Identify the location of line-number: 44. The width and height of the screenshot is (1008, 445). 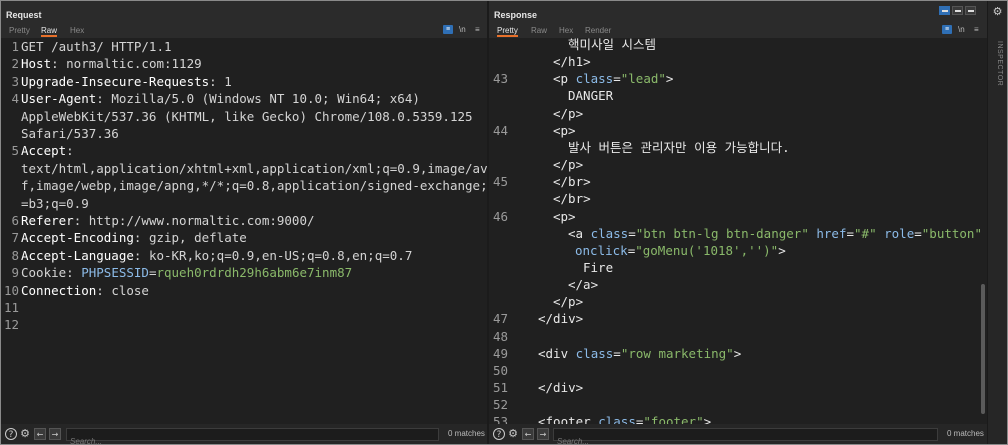
(500, 130).